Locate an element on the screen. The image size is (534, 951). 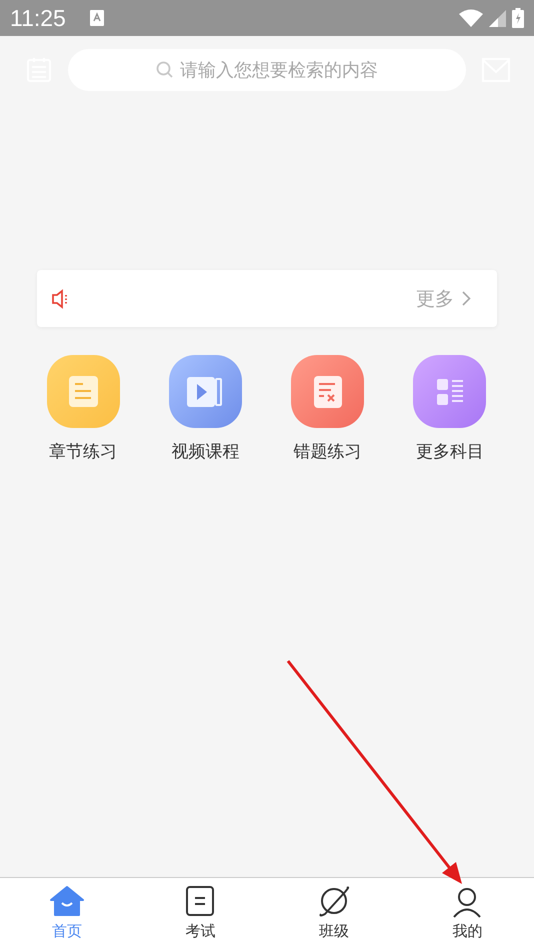
clock-time: 11:25 is located at coordinates (38, 18).